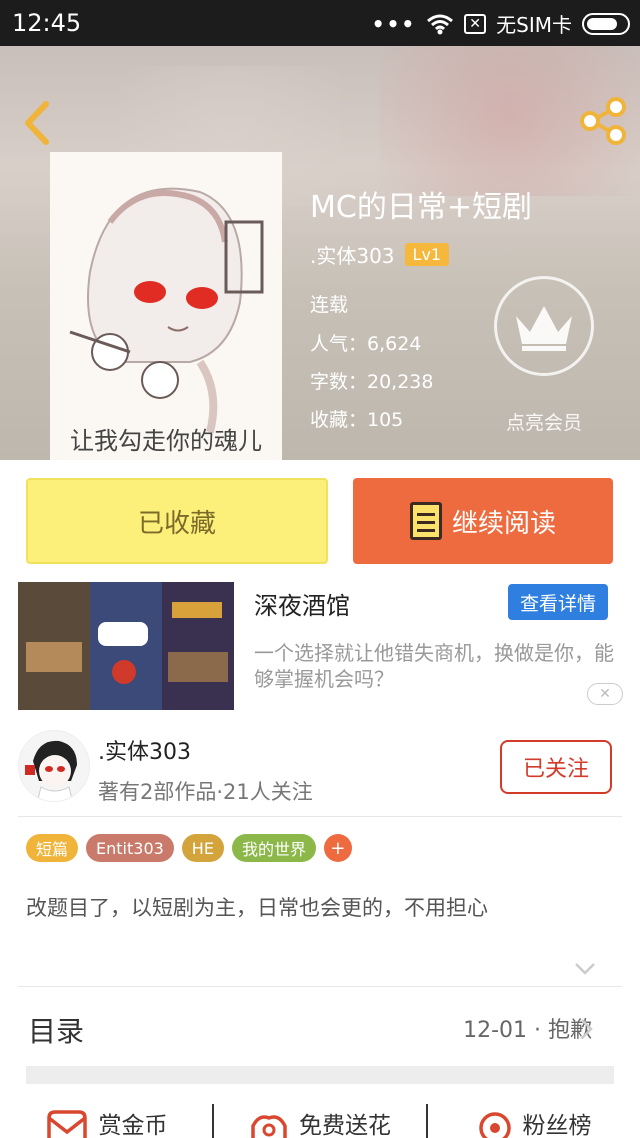 The image size is (640, 1138). Describe the element at coordinates (177, 521) in the screenshot. I see `favorited-button: 已收藏` at that location.